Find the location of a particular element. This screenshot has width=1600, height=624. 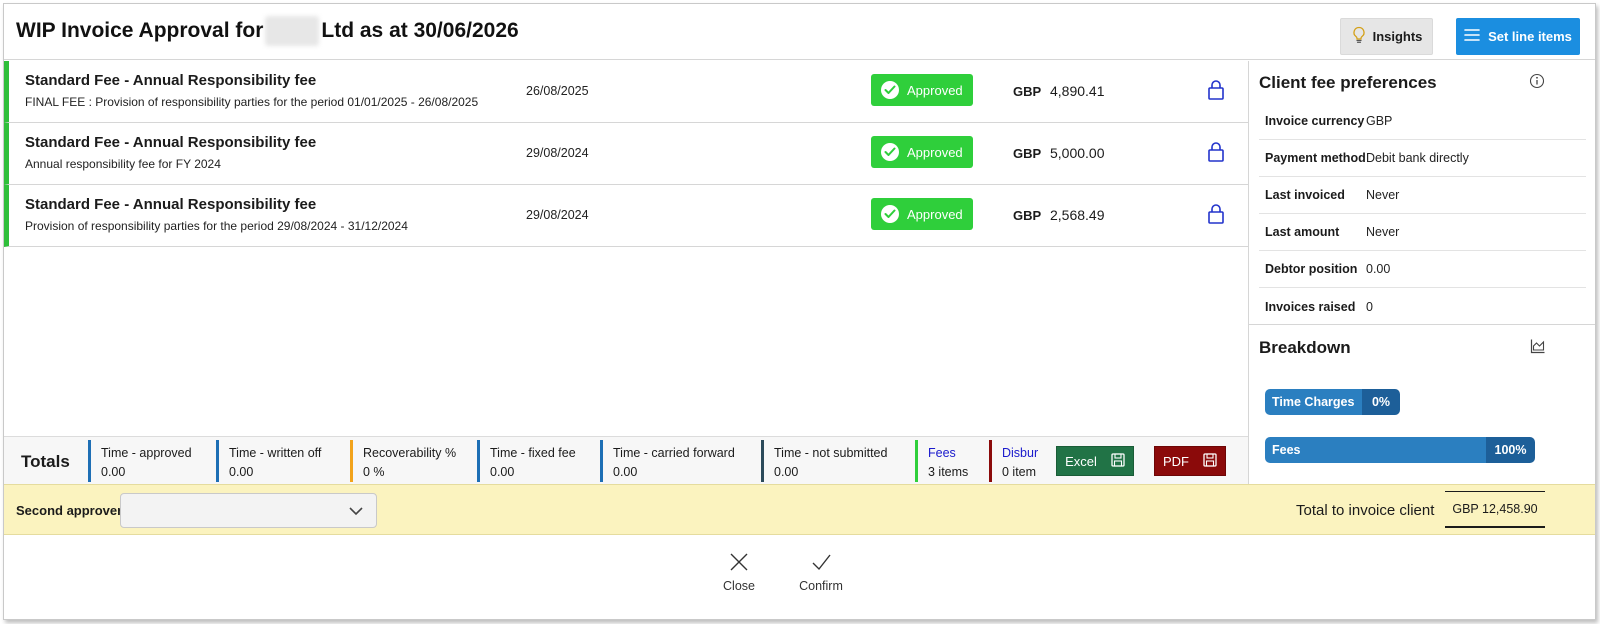

second-approver-label: Second approver is located at coordinates (69, 510).